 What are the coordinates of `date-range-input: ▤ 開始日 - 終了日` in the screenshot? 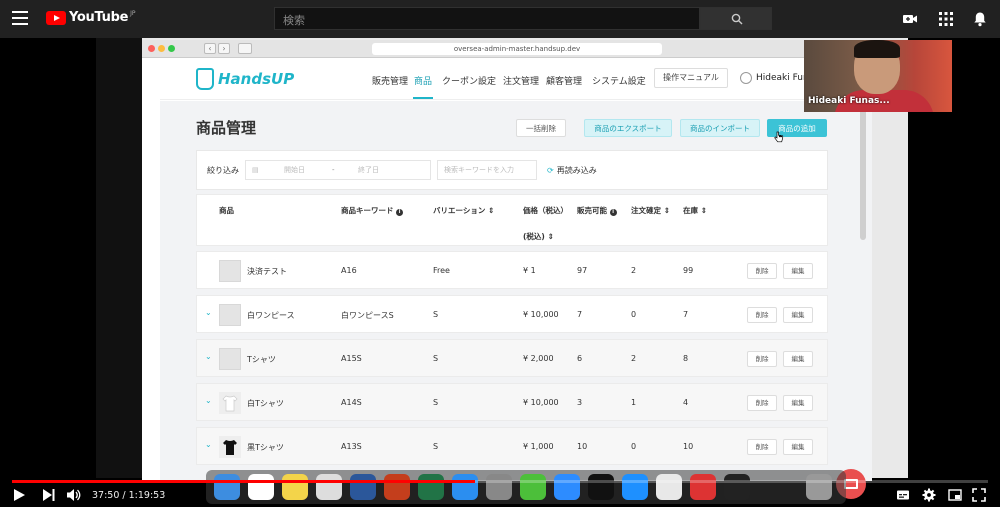 It's located at (338, 170).